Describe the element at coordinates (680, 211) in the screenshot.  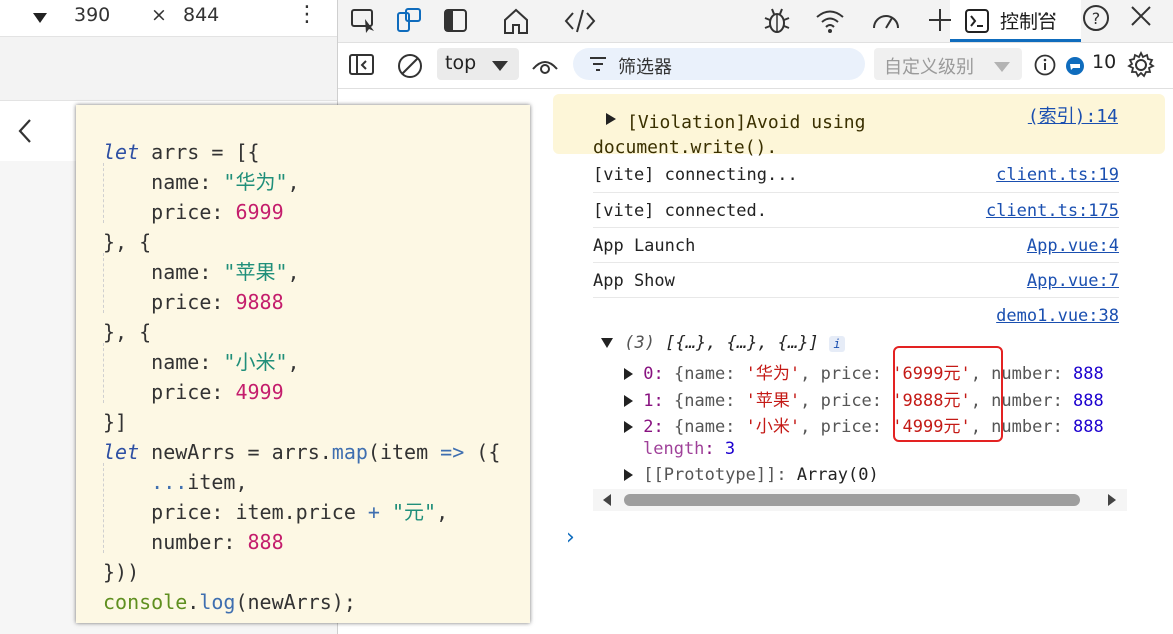
I see `log-text: [vite] connected.` at that location.